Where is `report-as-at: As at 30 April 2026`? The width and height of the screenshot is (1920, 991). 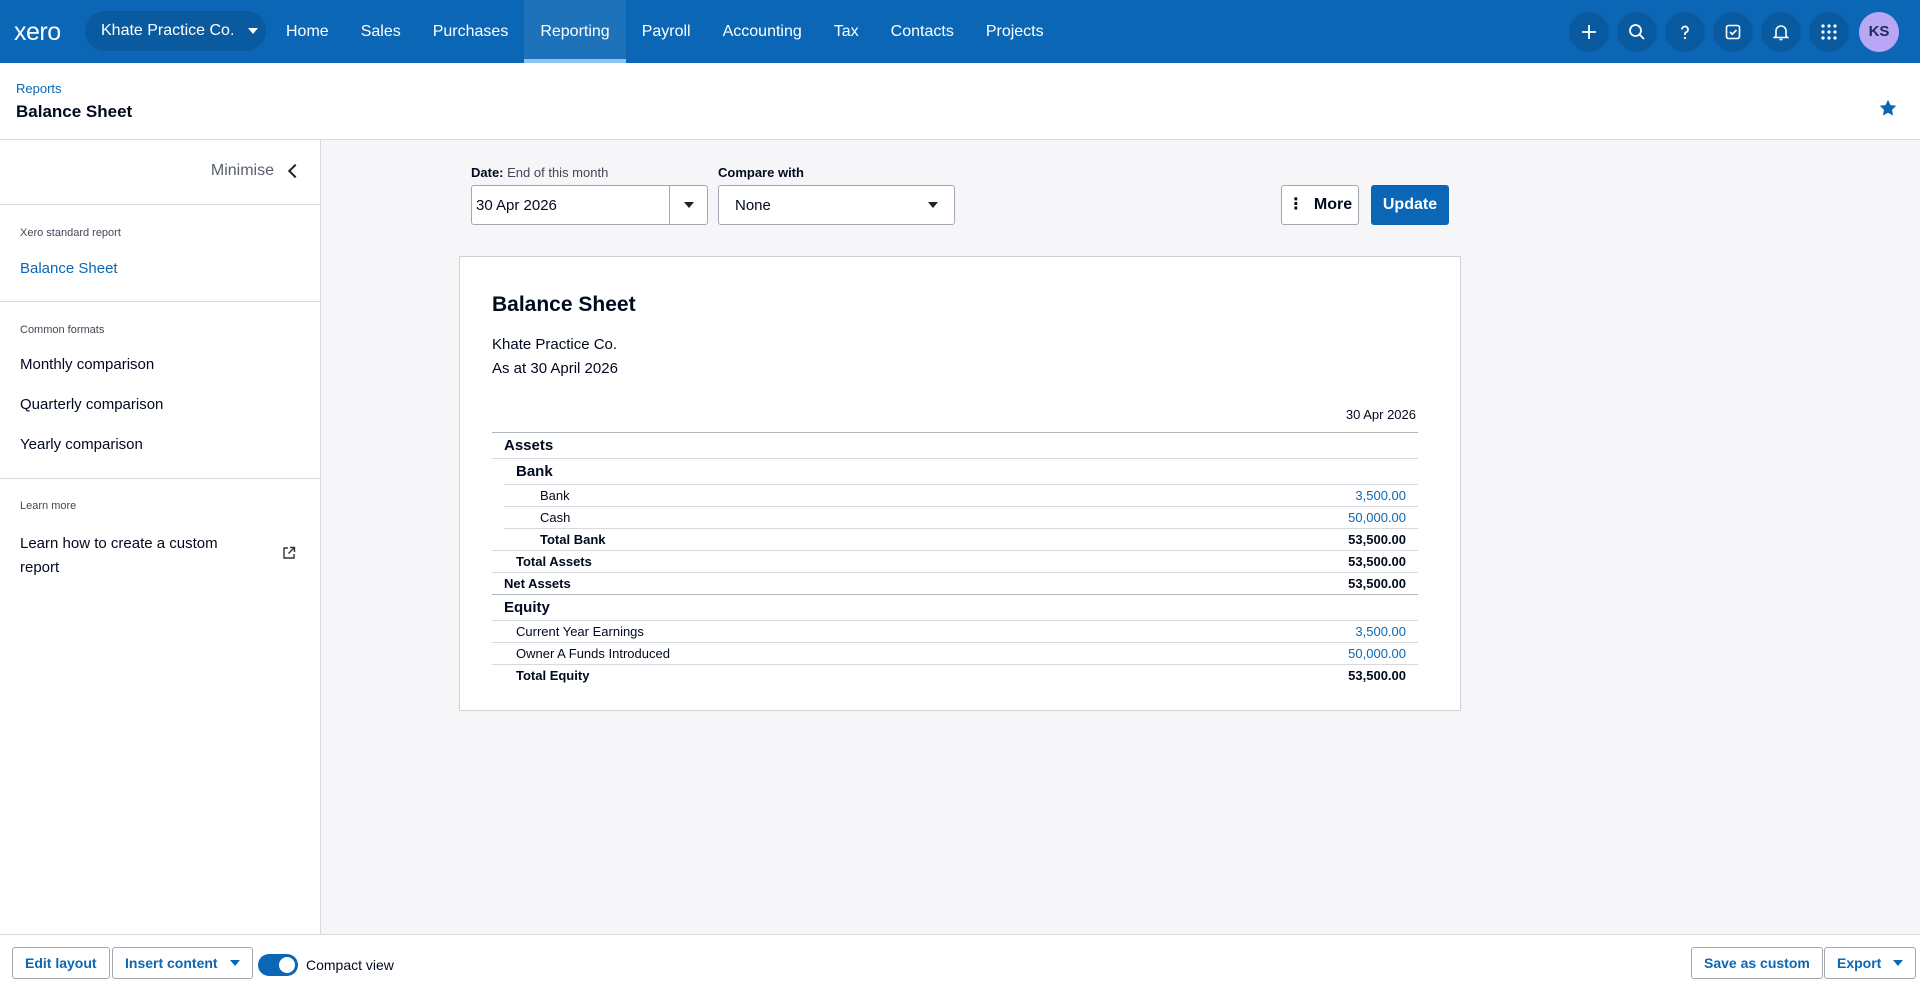 report-as-at: As at 30 April 2026 is located at coordinates (555, 368).